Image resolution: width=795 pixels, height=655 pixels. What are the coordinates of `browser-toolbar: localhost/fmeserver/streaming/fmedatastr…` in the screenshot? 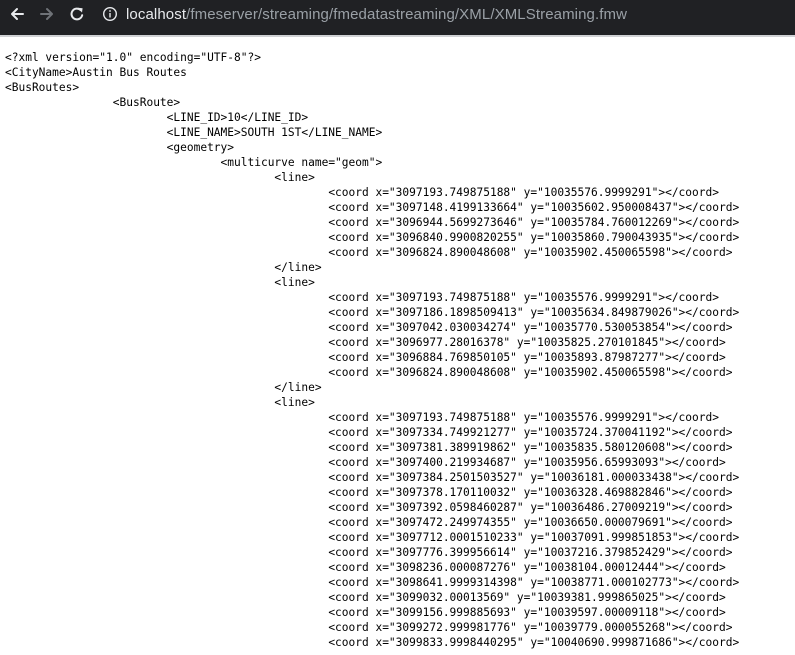 It's located at (397, 14).